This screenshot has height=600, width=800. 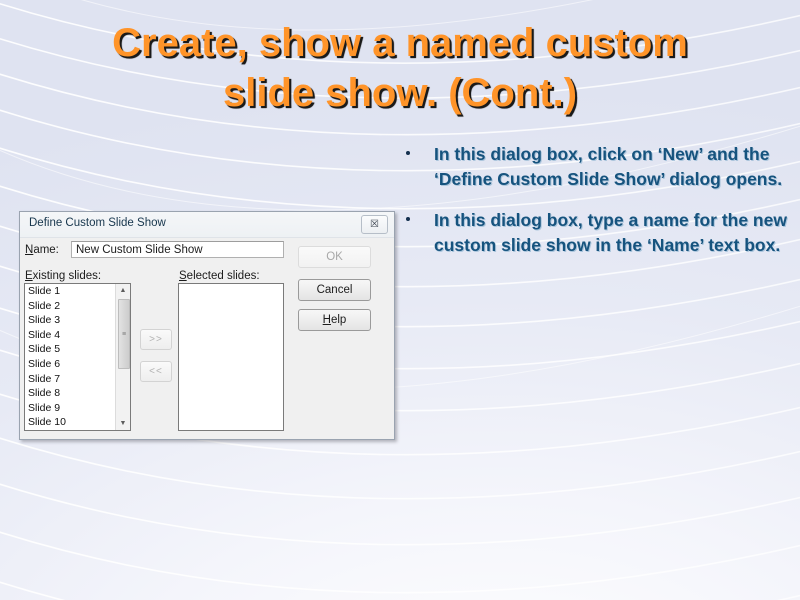 I want to click on list-item: Slide 9, so click(x=71, y=408).